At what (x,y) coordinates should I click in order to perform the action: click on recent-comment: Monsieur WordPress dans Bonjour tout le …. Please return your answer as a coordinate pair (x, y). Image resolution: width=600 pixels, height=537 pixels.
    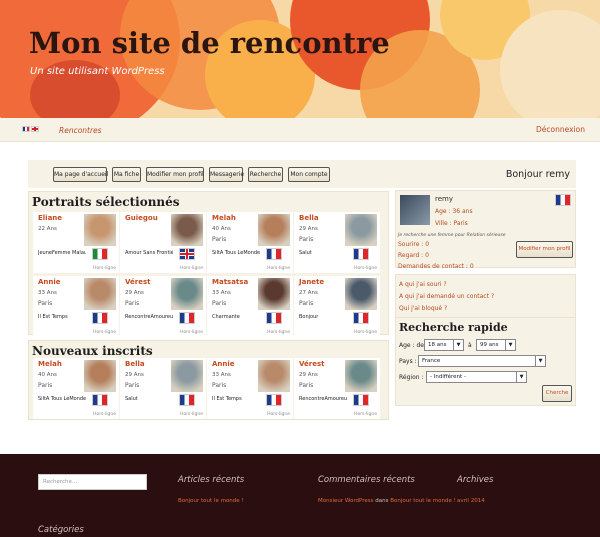
    Looking at the image, I should click on (387, 501).